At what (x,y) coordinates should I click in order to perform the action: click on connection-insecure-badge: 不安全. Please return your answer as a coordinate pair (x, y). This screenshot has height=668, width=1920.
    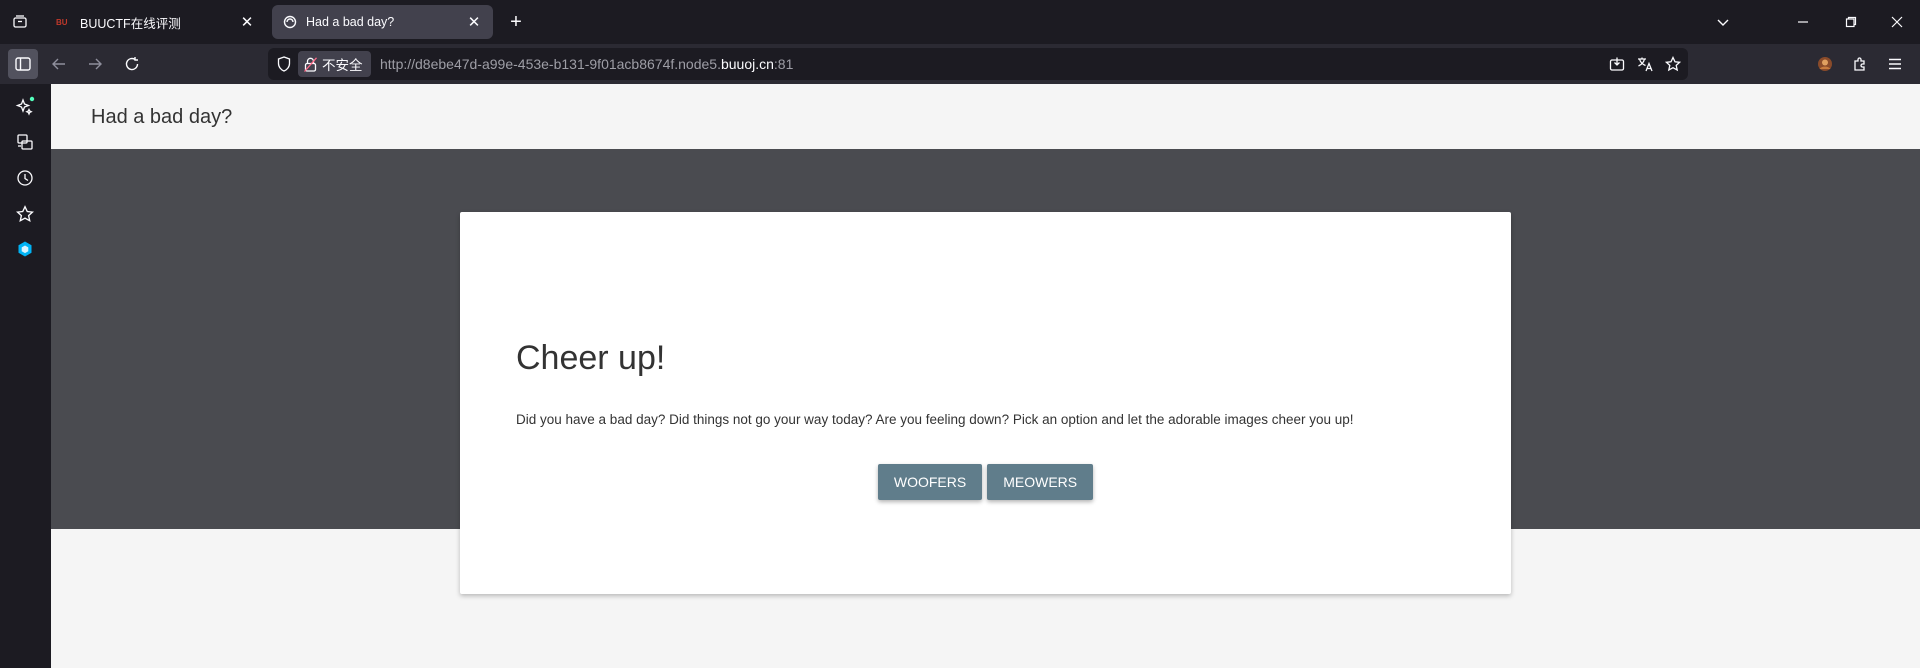
    Looking at the image, I should click on (334, 64).